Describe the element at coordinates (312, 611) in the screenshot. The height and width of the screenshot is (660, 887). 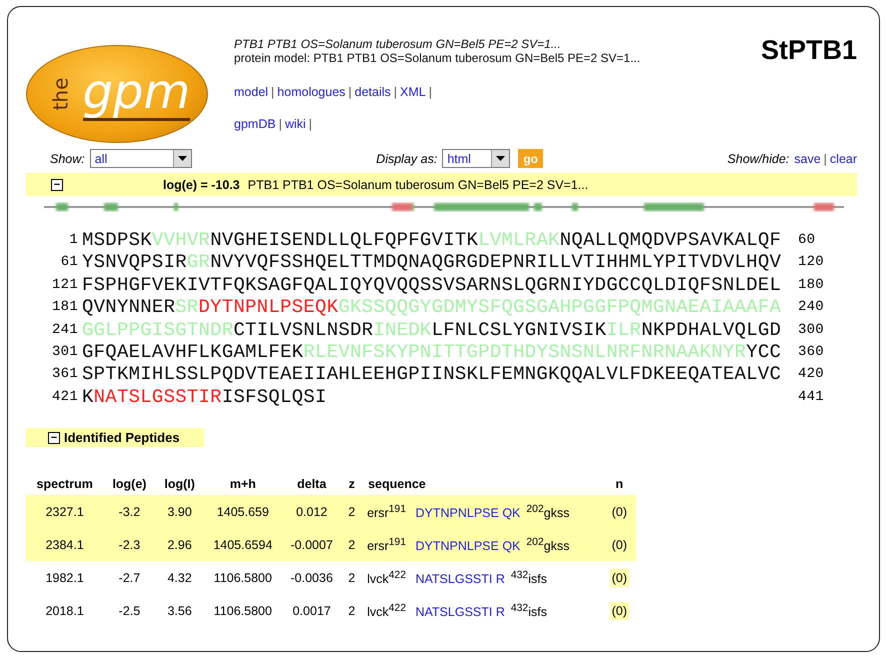
I see `table-cell-text: 0.0017` at that location.